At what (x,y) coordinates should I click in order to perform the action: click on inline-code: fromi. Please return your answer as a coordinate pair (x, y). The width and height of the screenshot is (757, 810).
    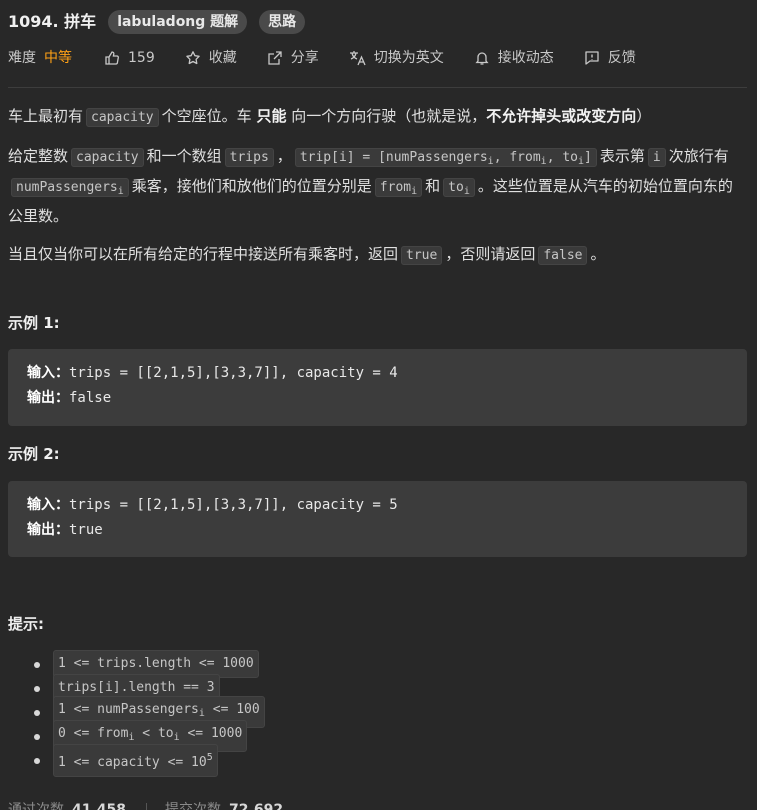
    Looking at the image, I should click on (398, 187).